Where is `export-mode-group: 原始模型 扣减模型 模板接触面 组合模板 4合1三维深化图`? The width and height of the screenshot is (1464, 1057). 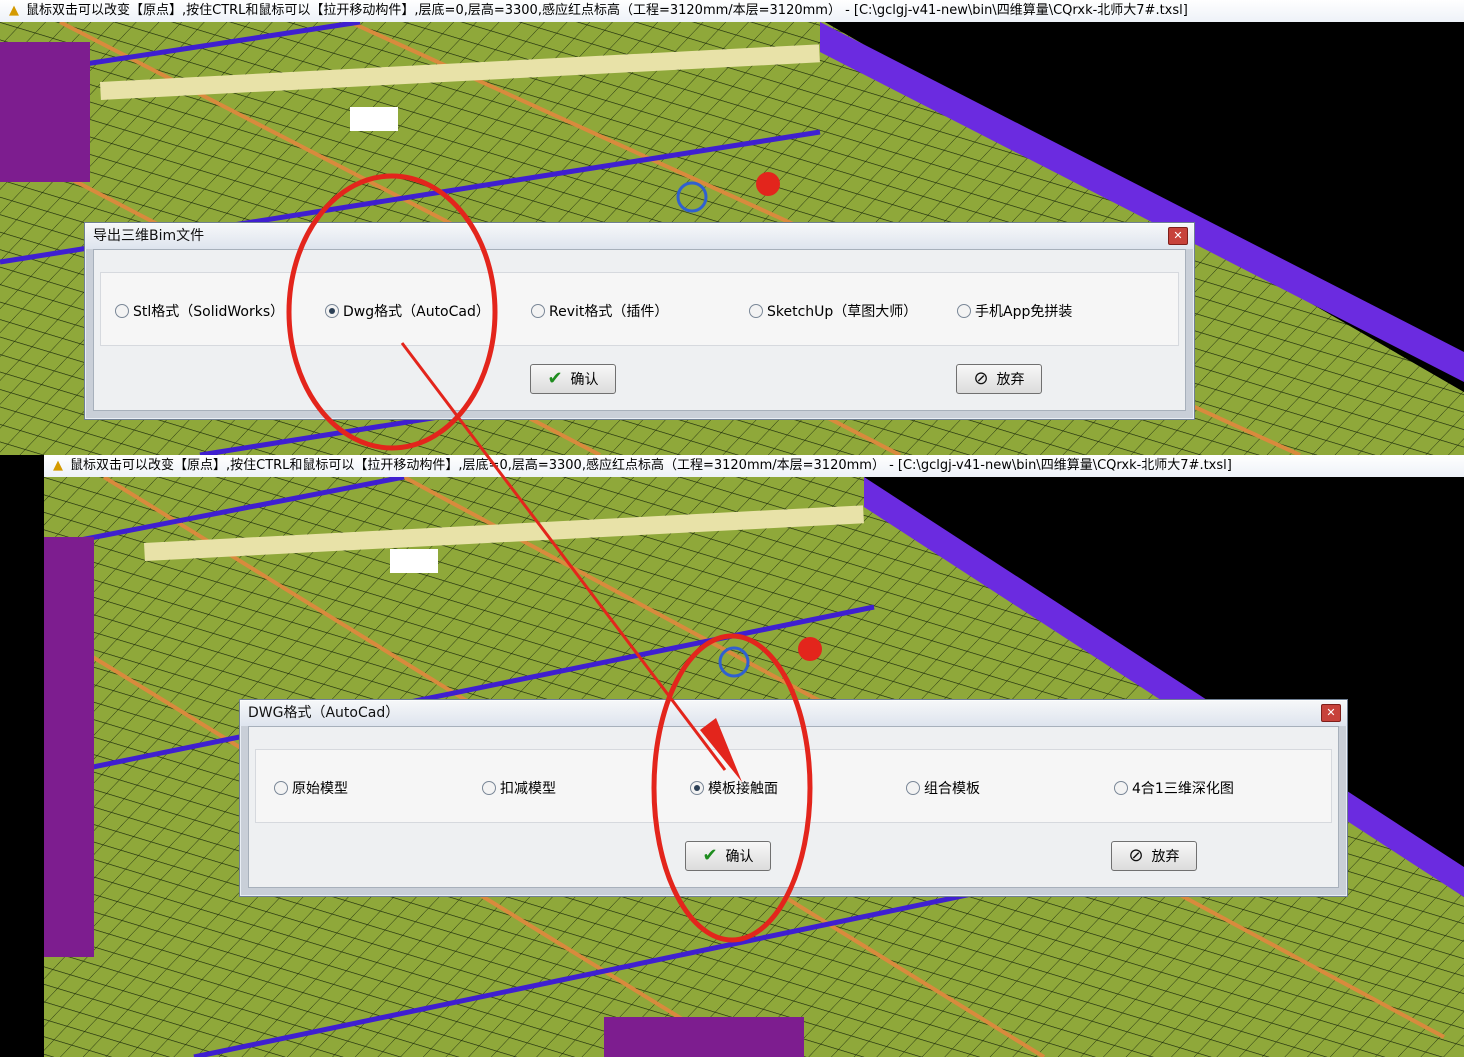
export-mode-group: 原始模型 扣减模型 模板接触面 组合模板 4合1三维深化图 is located at coordinates (793, 786).